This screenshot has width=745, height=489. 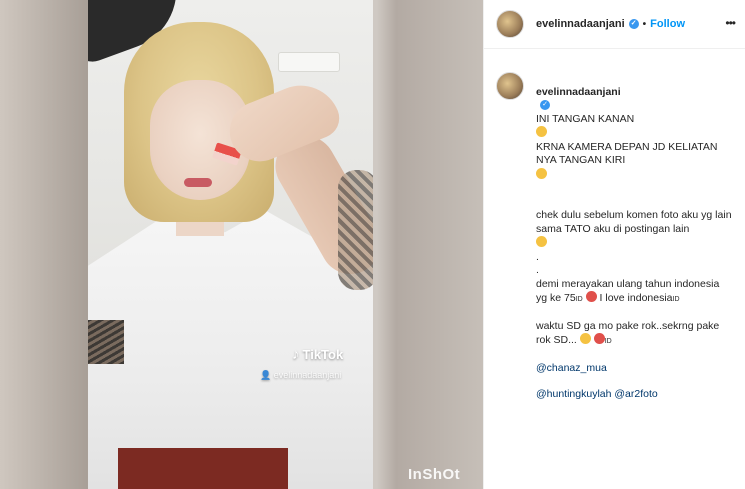 What do you see at coordinates (266, 375) in the screenshot?
I see `user-icon: 👤` at bounding box center [266, 375].